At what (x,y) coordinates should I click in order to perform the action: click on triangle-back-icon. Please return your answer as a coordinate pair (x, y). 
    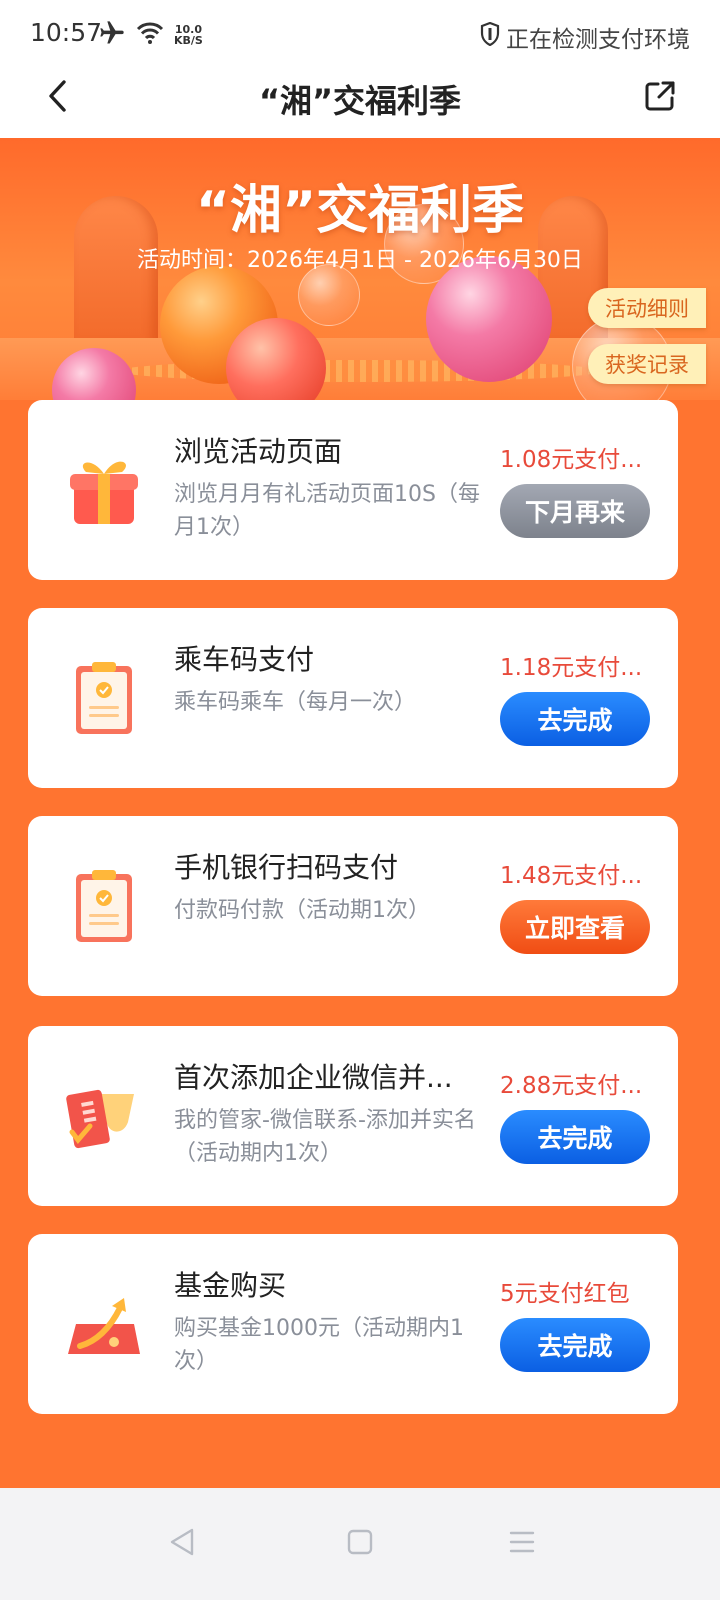
    Looking at the image, I should click on (182, 1544).